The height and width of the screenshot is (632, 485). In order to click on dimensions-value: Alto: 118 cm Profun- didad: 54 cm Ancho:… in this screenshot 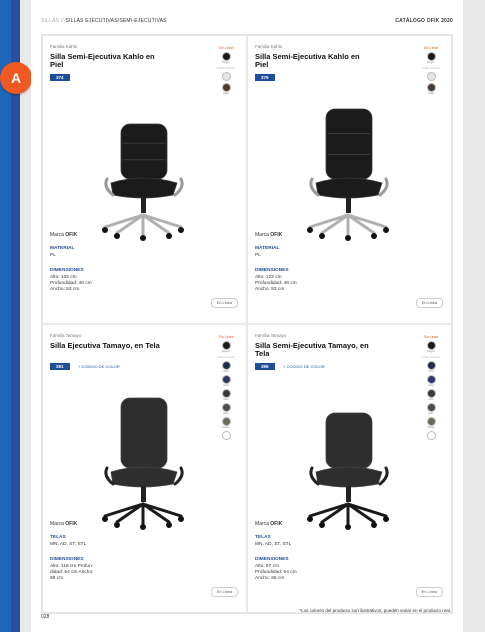, I will do `click(72, 572)`.